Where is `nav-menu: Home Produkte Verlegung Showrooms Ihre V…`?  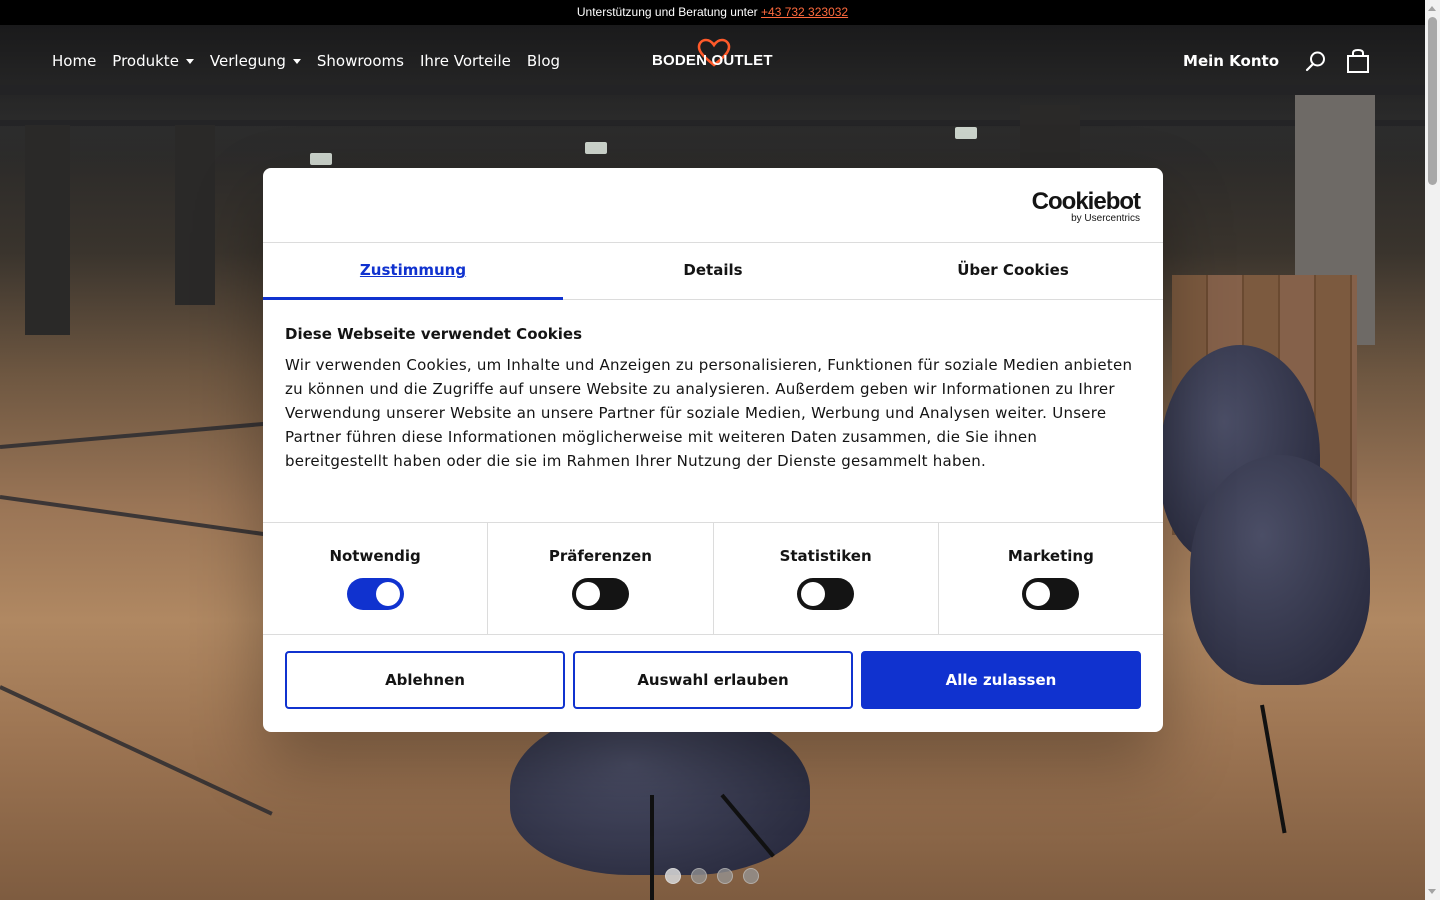
nav-menu: Home Produkte Verlegung Showrooms Ihre V… is located at coordinates (306, 61).